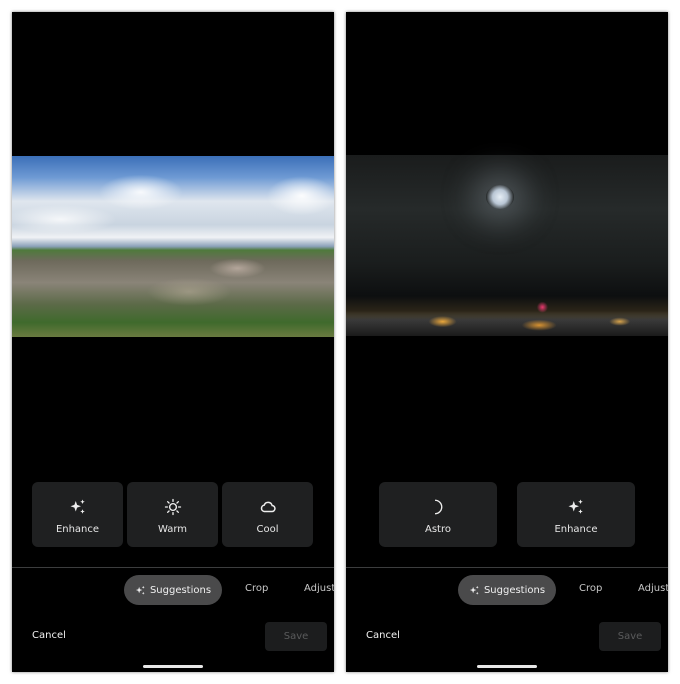 This screenshot has width=680, height=684. I want to click on sun-icon, so click(172, 507).